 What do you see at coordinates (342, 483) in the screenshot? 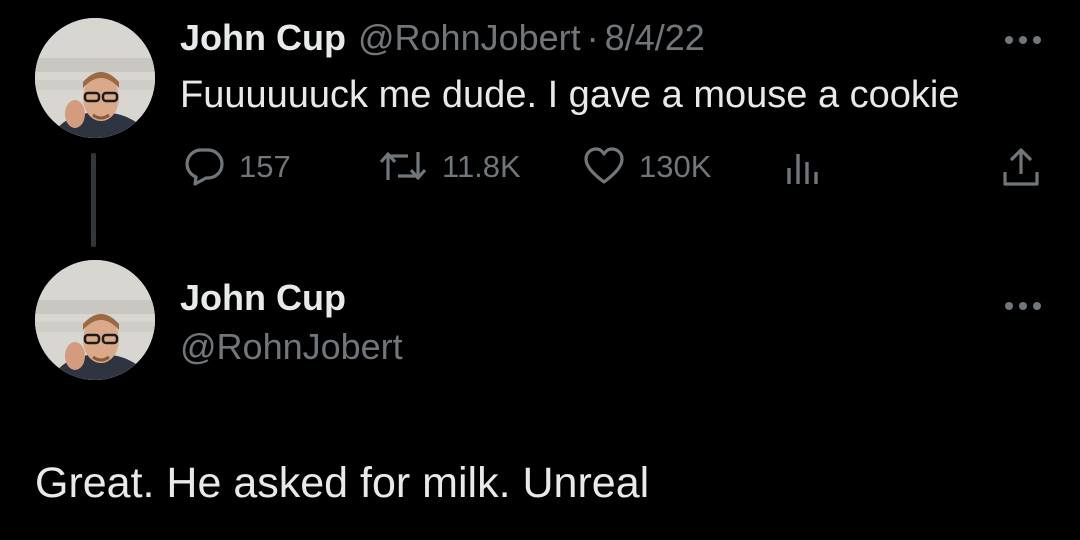
I see `tweet-text: Great. He asked for milk. Unreal` at bounding box center [342, 483].